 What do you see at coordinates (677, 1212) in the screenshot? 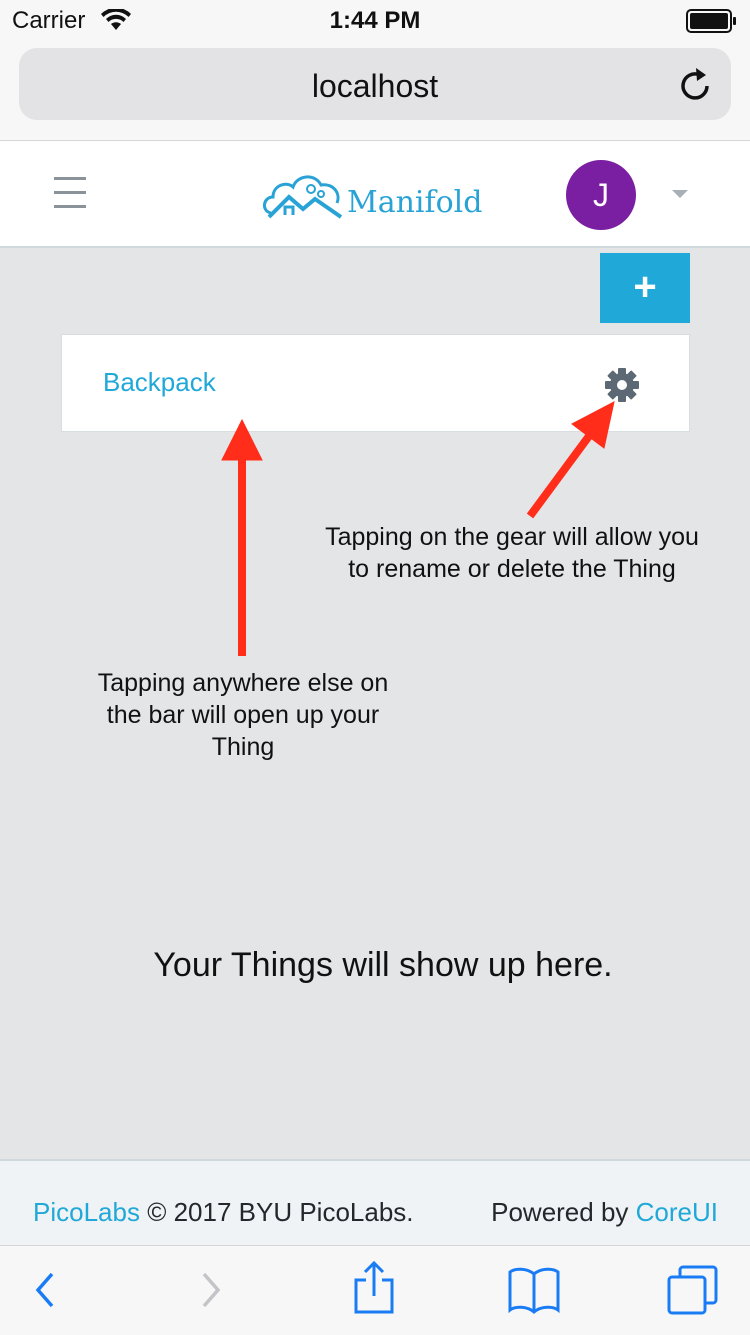
I see `coreui-link: CoreUI` at bounding box center [677, 1212].